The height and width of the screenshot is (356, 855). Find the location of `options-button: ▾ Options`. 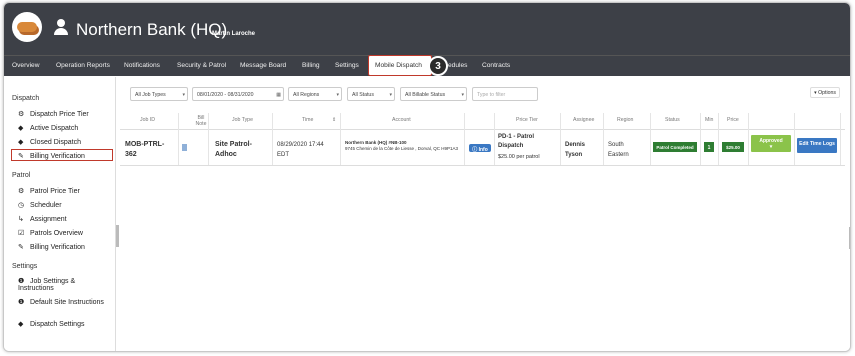

options-button: ▾ Options is located at coordinates (825, 92).